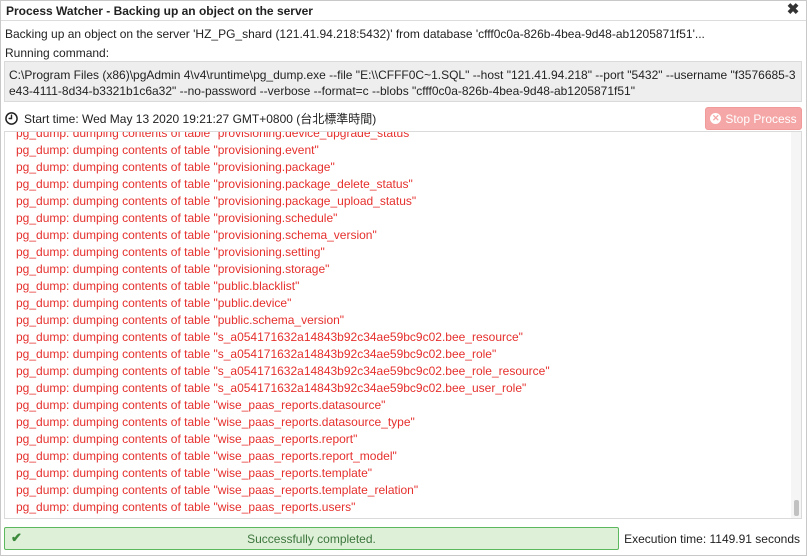 This screenshot has height=556, width=807. Describe the element at coordinates (796, 325) in the screenshot. I see `log-scrollbar` at that location.